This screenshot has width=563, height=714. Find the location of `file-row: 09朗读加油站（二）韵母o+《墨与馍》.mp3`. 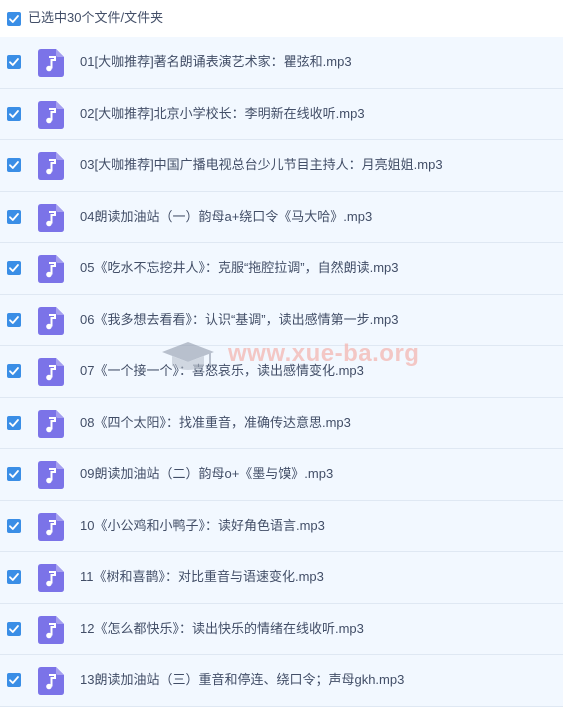

file-row: 09朗读加油站（二）韵母o+《墨与馍》.mp3 is located at coordinates (281, 475).